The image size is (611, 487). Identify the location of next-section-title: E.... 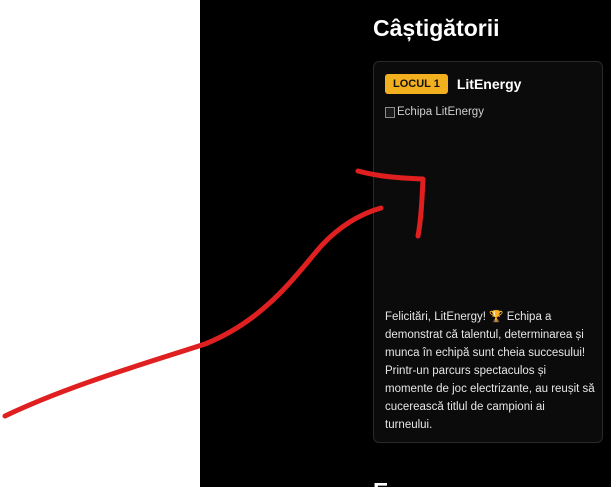
(390, 482).